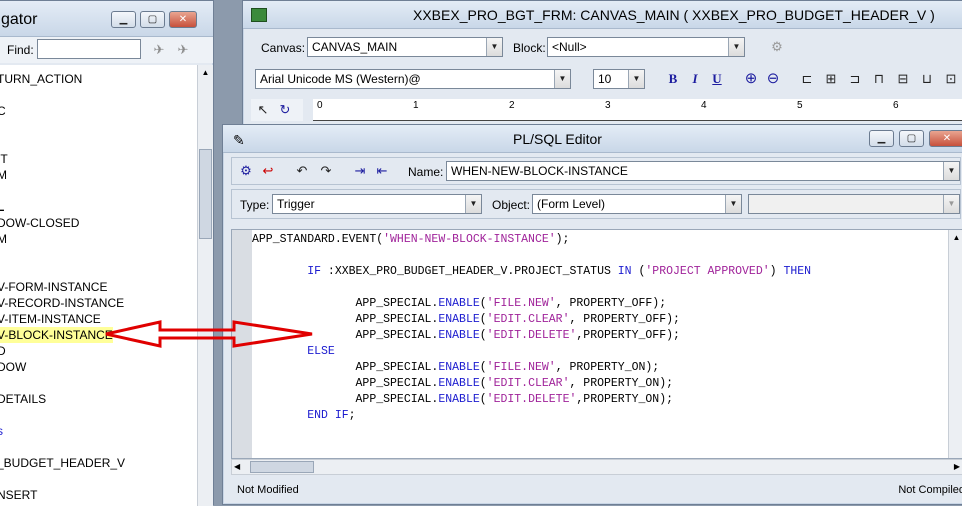 This screenshot has height=506, width=962. What do you see at coordinates (569, 47) in the screenshot?
I see `block-select-value: <Null>` at bounding box center [569, 47].